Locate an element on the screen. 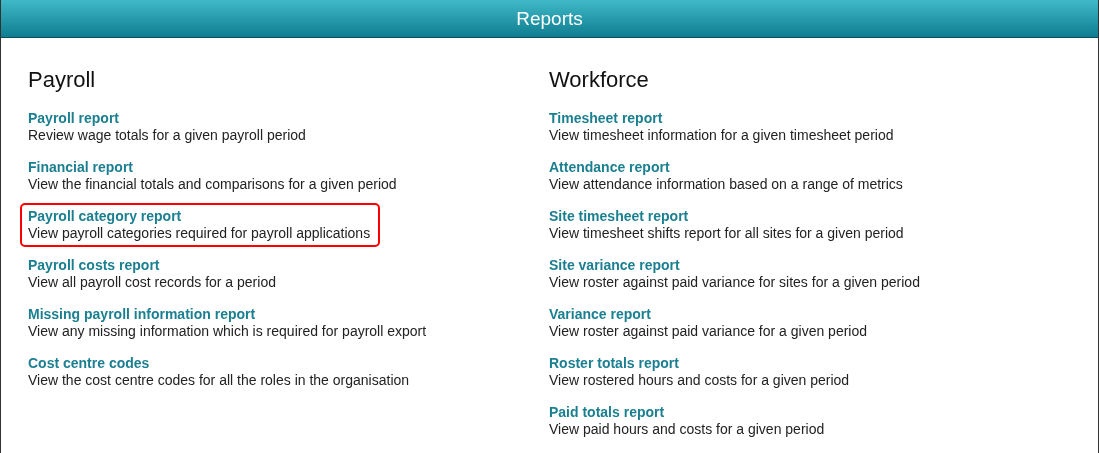 This screenshot has height=453, width=1099. report-link: Payroll report is located at coordinates (74, 118).